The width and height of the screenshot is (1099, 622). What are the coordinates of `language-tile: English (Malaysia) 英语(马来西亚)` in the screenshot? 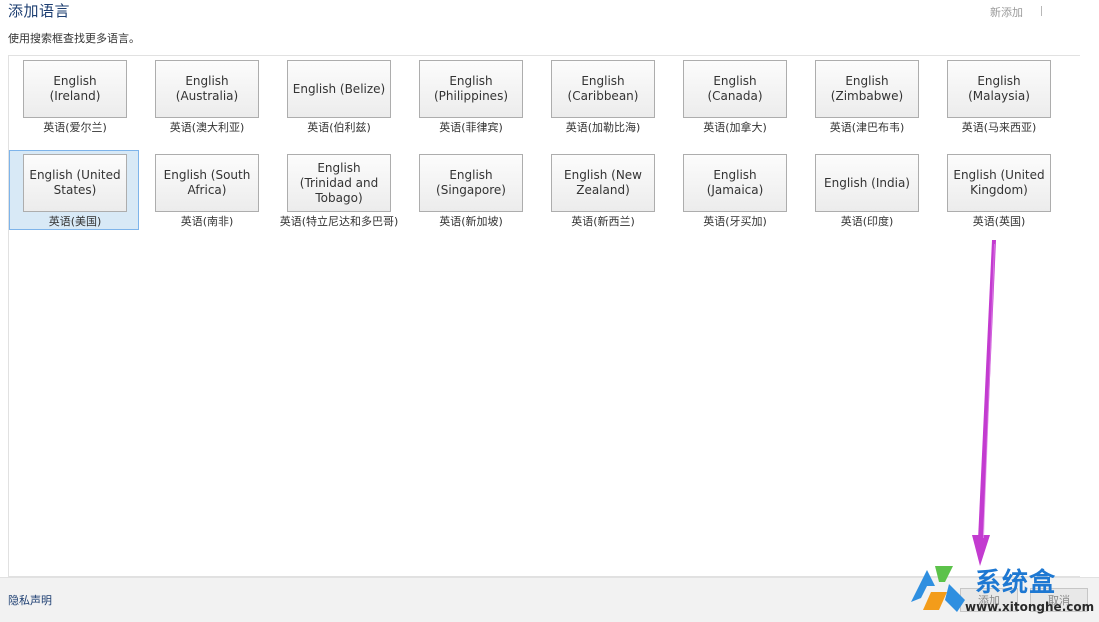 It's located at (998, 96).